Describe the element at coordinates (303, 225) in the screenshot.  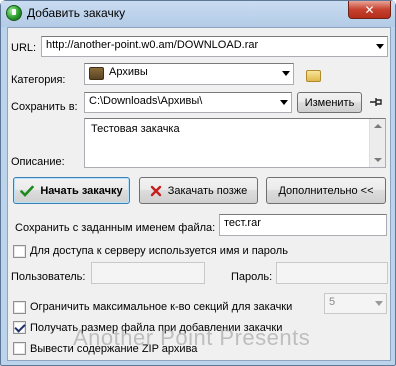
I see `save-as-field: тест.rar` at that location.